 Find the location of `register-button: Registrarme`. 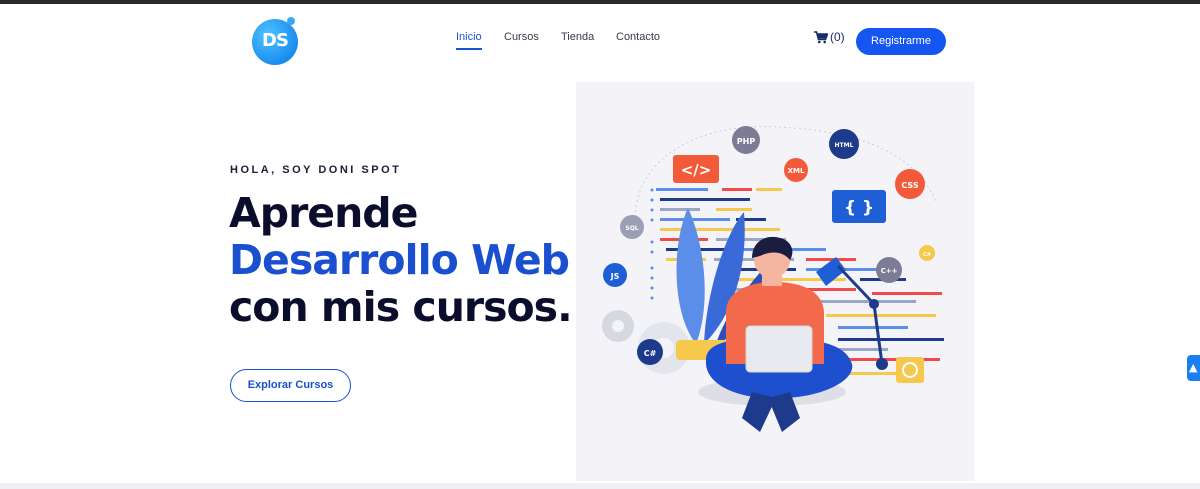

register-button: Registrarme is located at coordinates (901, 41).